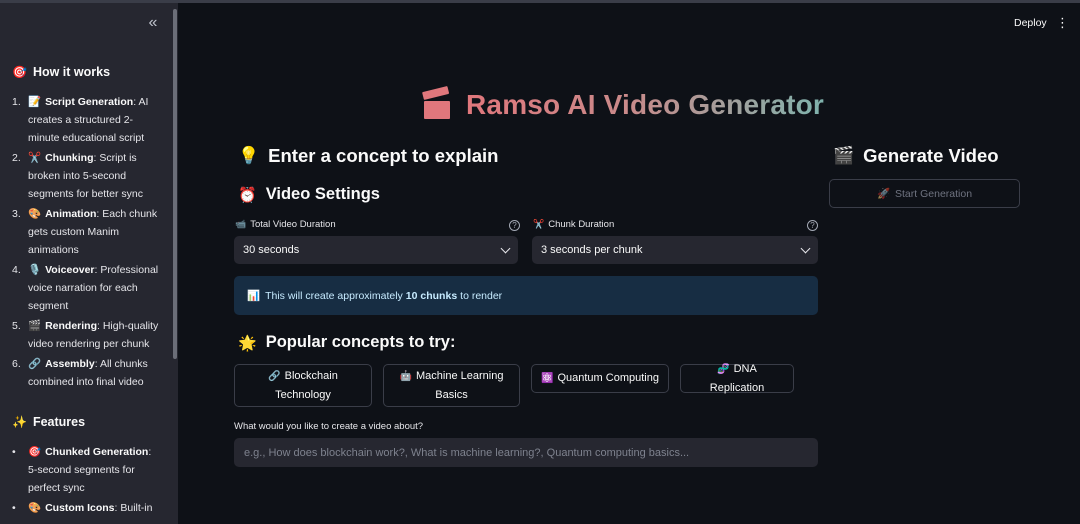 The height and width of the screenshot is (524, 1080). I want to click on memo-icon: 📝, so click(35, 102).